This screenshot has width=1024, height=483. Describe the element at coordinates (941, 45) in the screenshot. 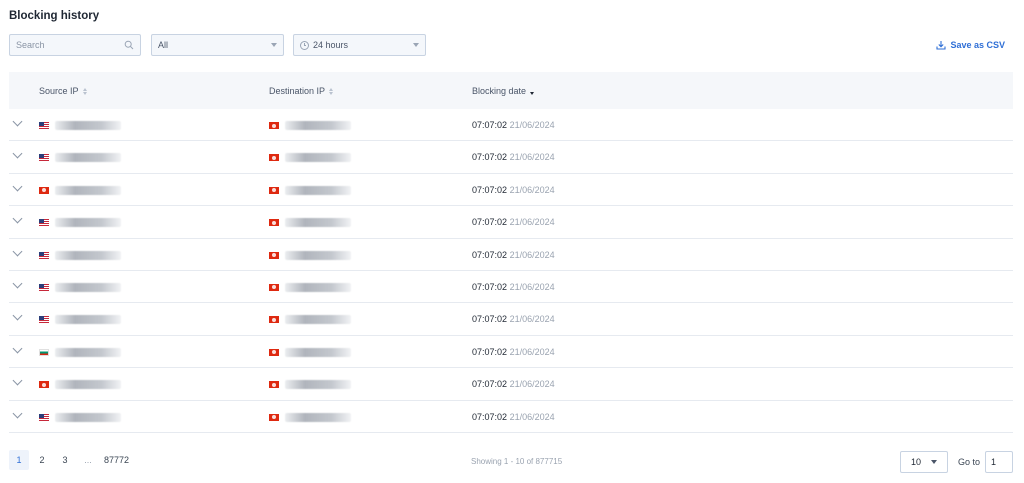

I see `download-icon` at that location.